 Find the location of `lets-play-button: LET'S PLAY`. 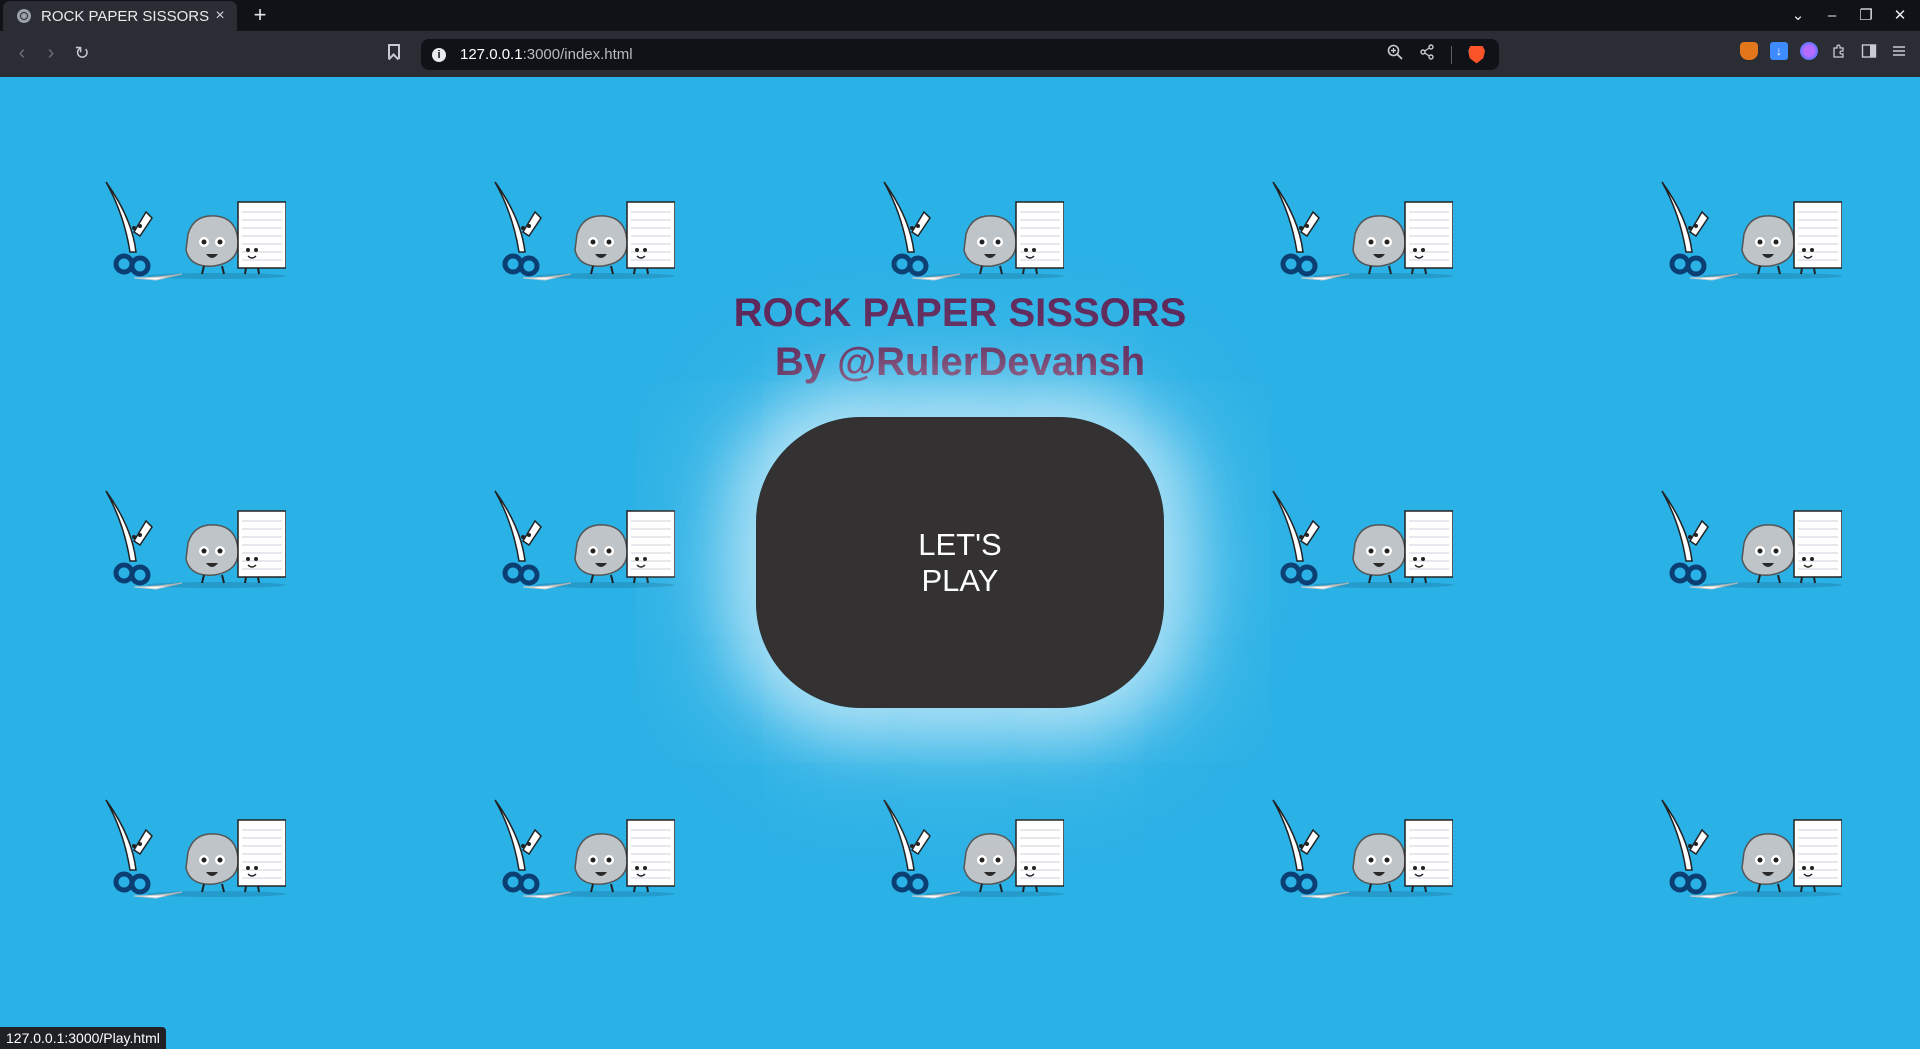

lets-play-button: LET'S PLAY is located at coordinates (960, 562).